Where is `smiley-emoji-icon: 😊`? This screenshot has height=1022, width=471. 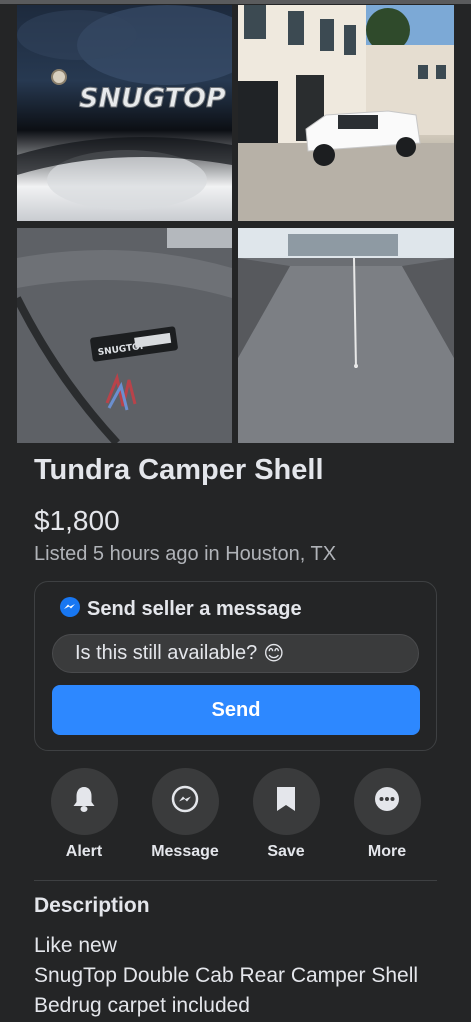 smiley-emoji-icon: 😊 is located at coordinates (274, 654).